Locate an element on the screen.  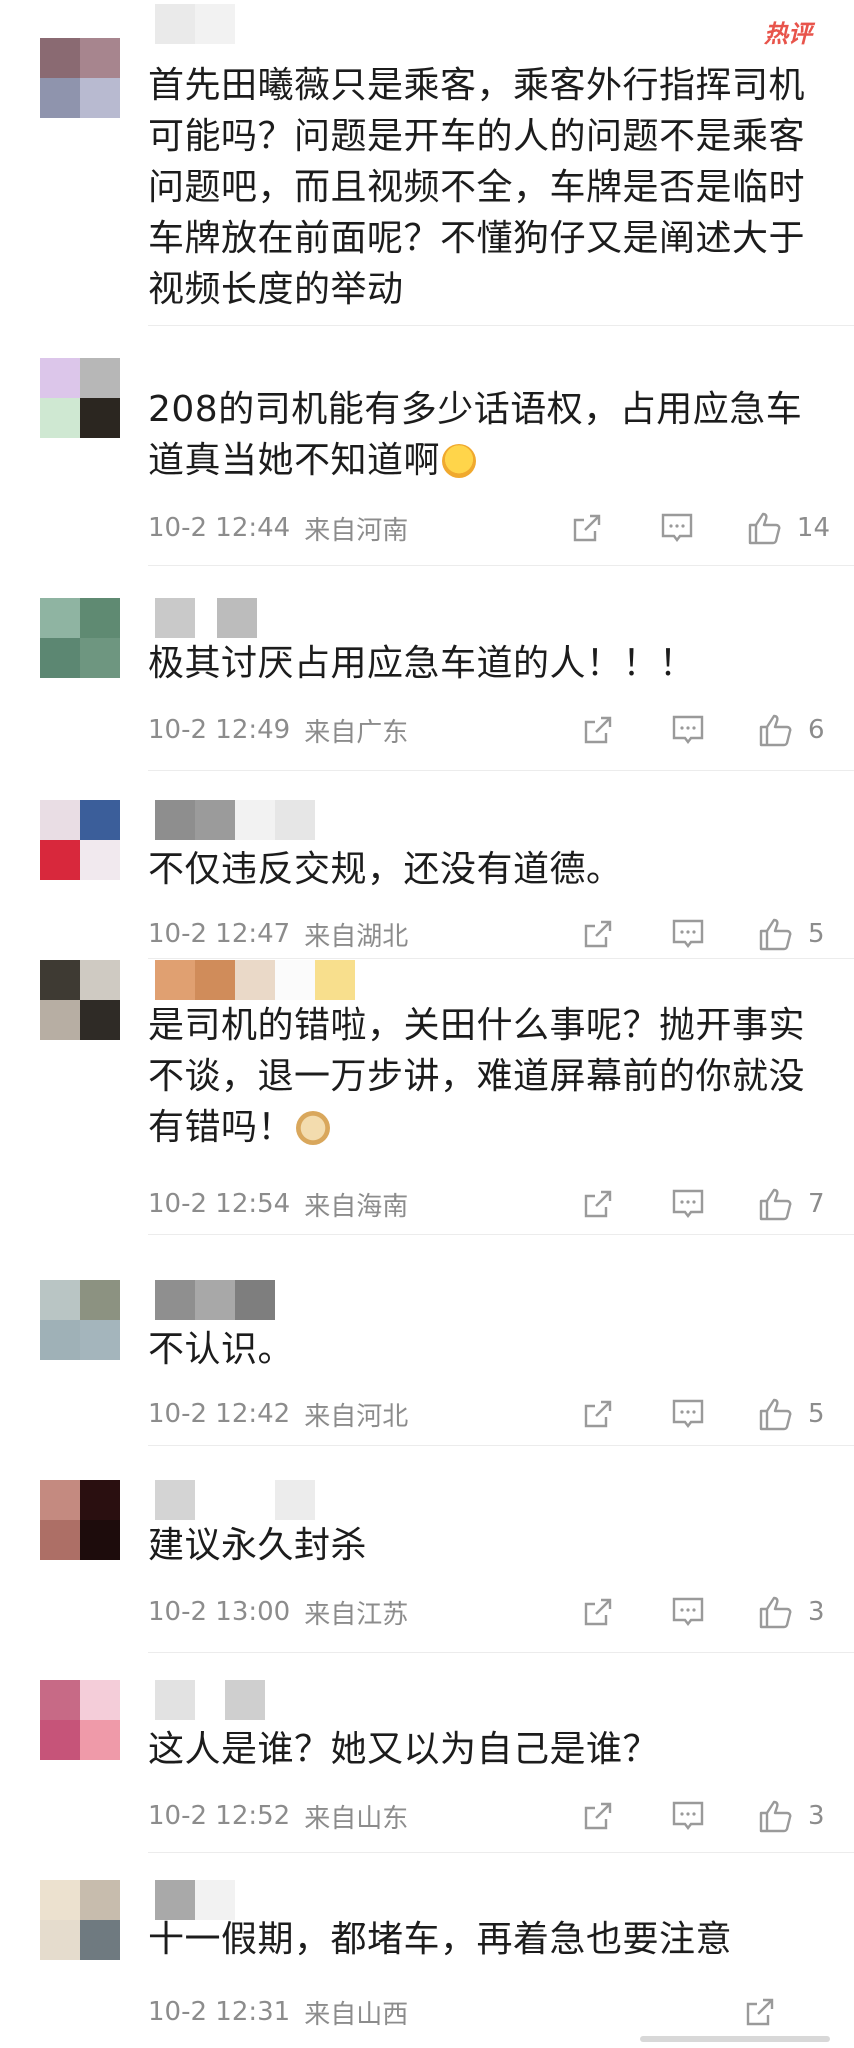
doge-emoji is located at coordinates (313, 1128).